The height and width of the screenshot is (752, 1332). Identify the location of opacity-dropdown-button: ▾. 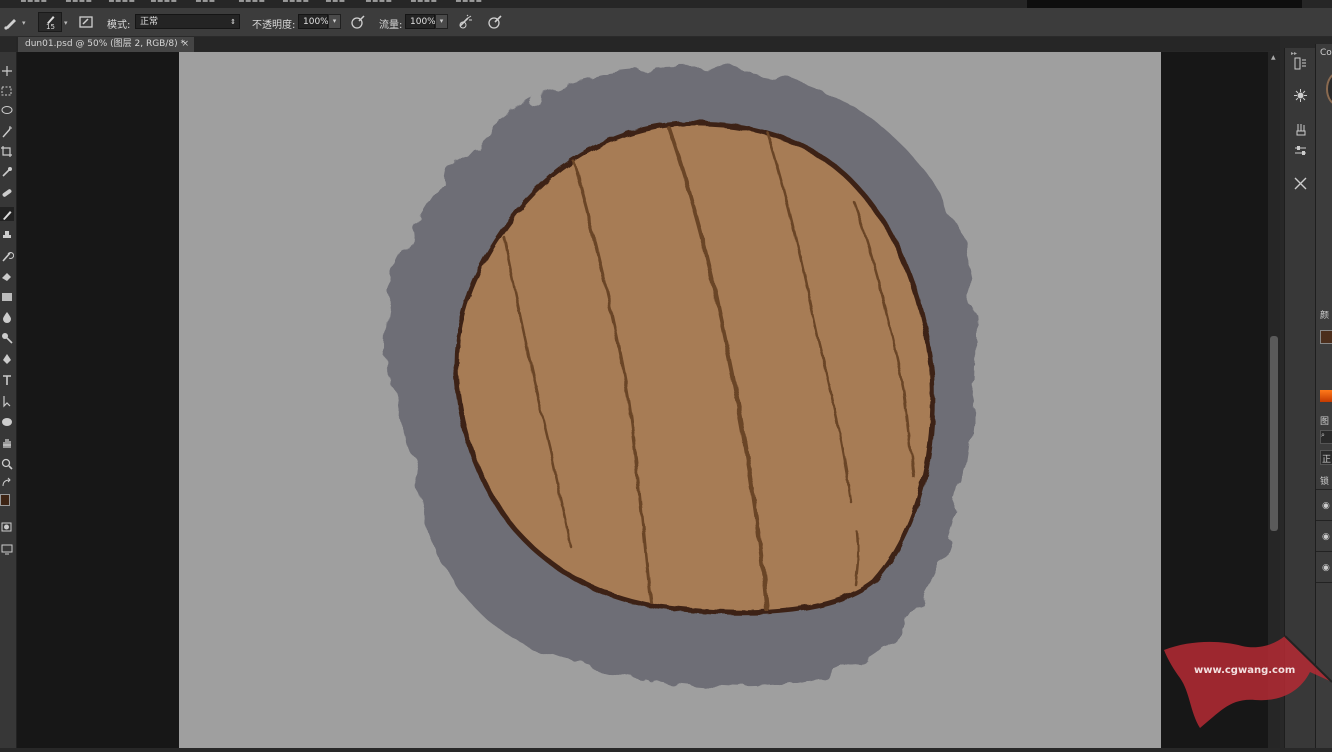
(334, 21).